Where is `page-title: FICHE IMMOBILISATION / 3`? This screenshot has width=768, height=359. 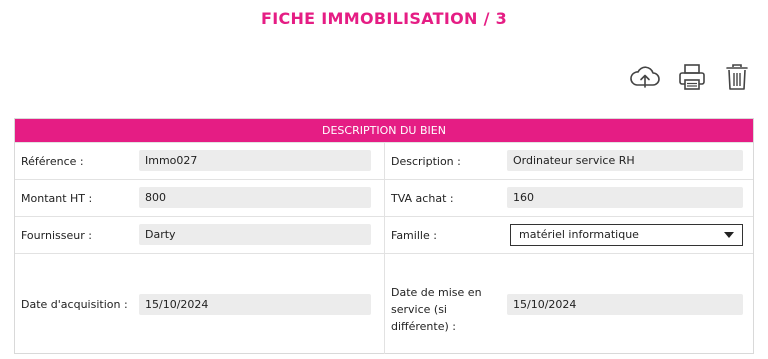 page-title: FICHE IMMOBILISATION / 3 is located at coordinates (384, 18).